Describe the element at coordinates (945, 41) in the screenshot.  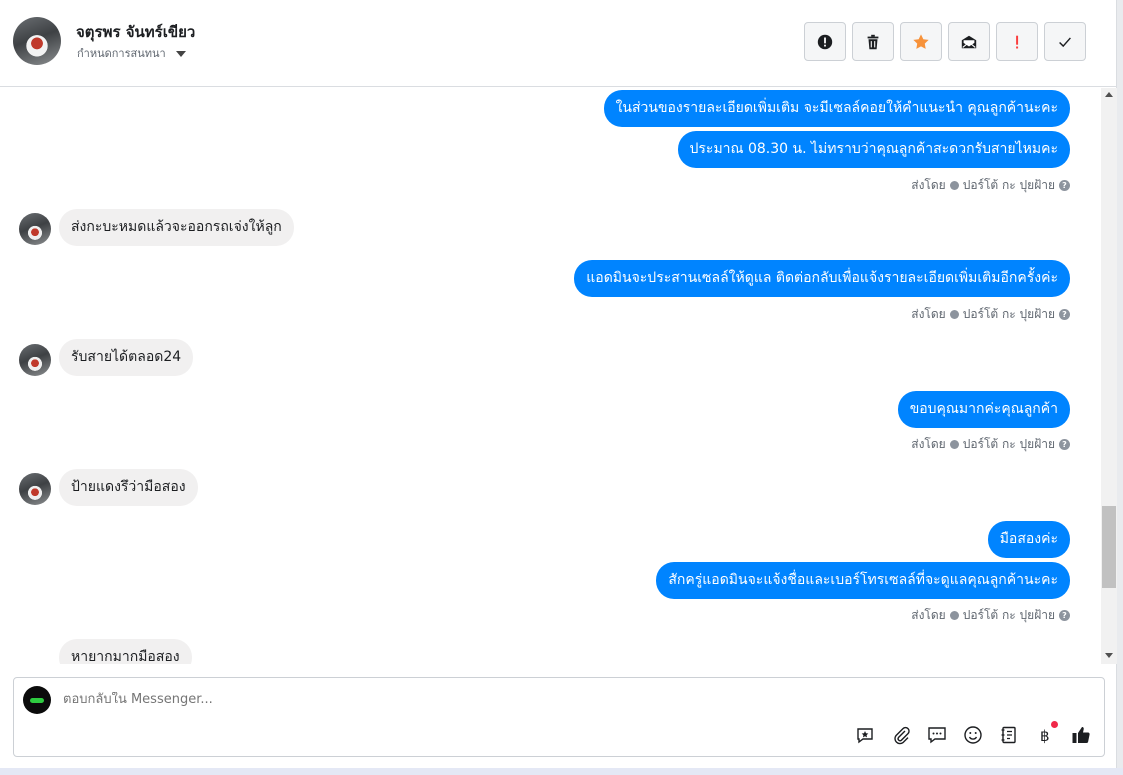
I see `conversation-toolbar` at that location.